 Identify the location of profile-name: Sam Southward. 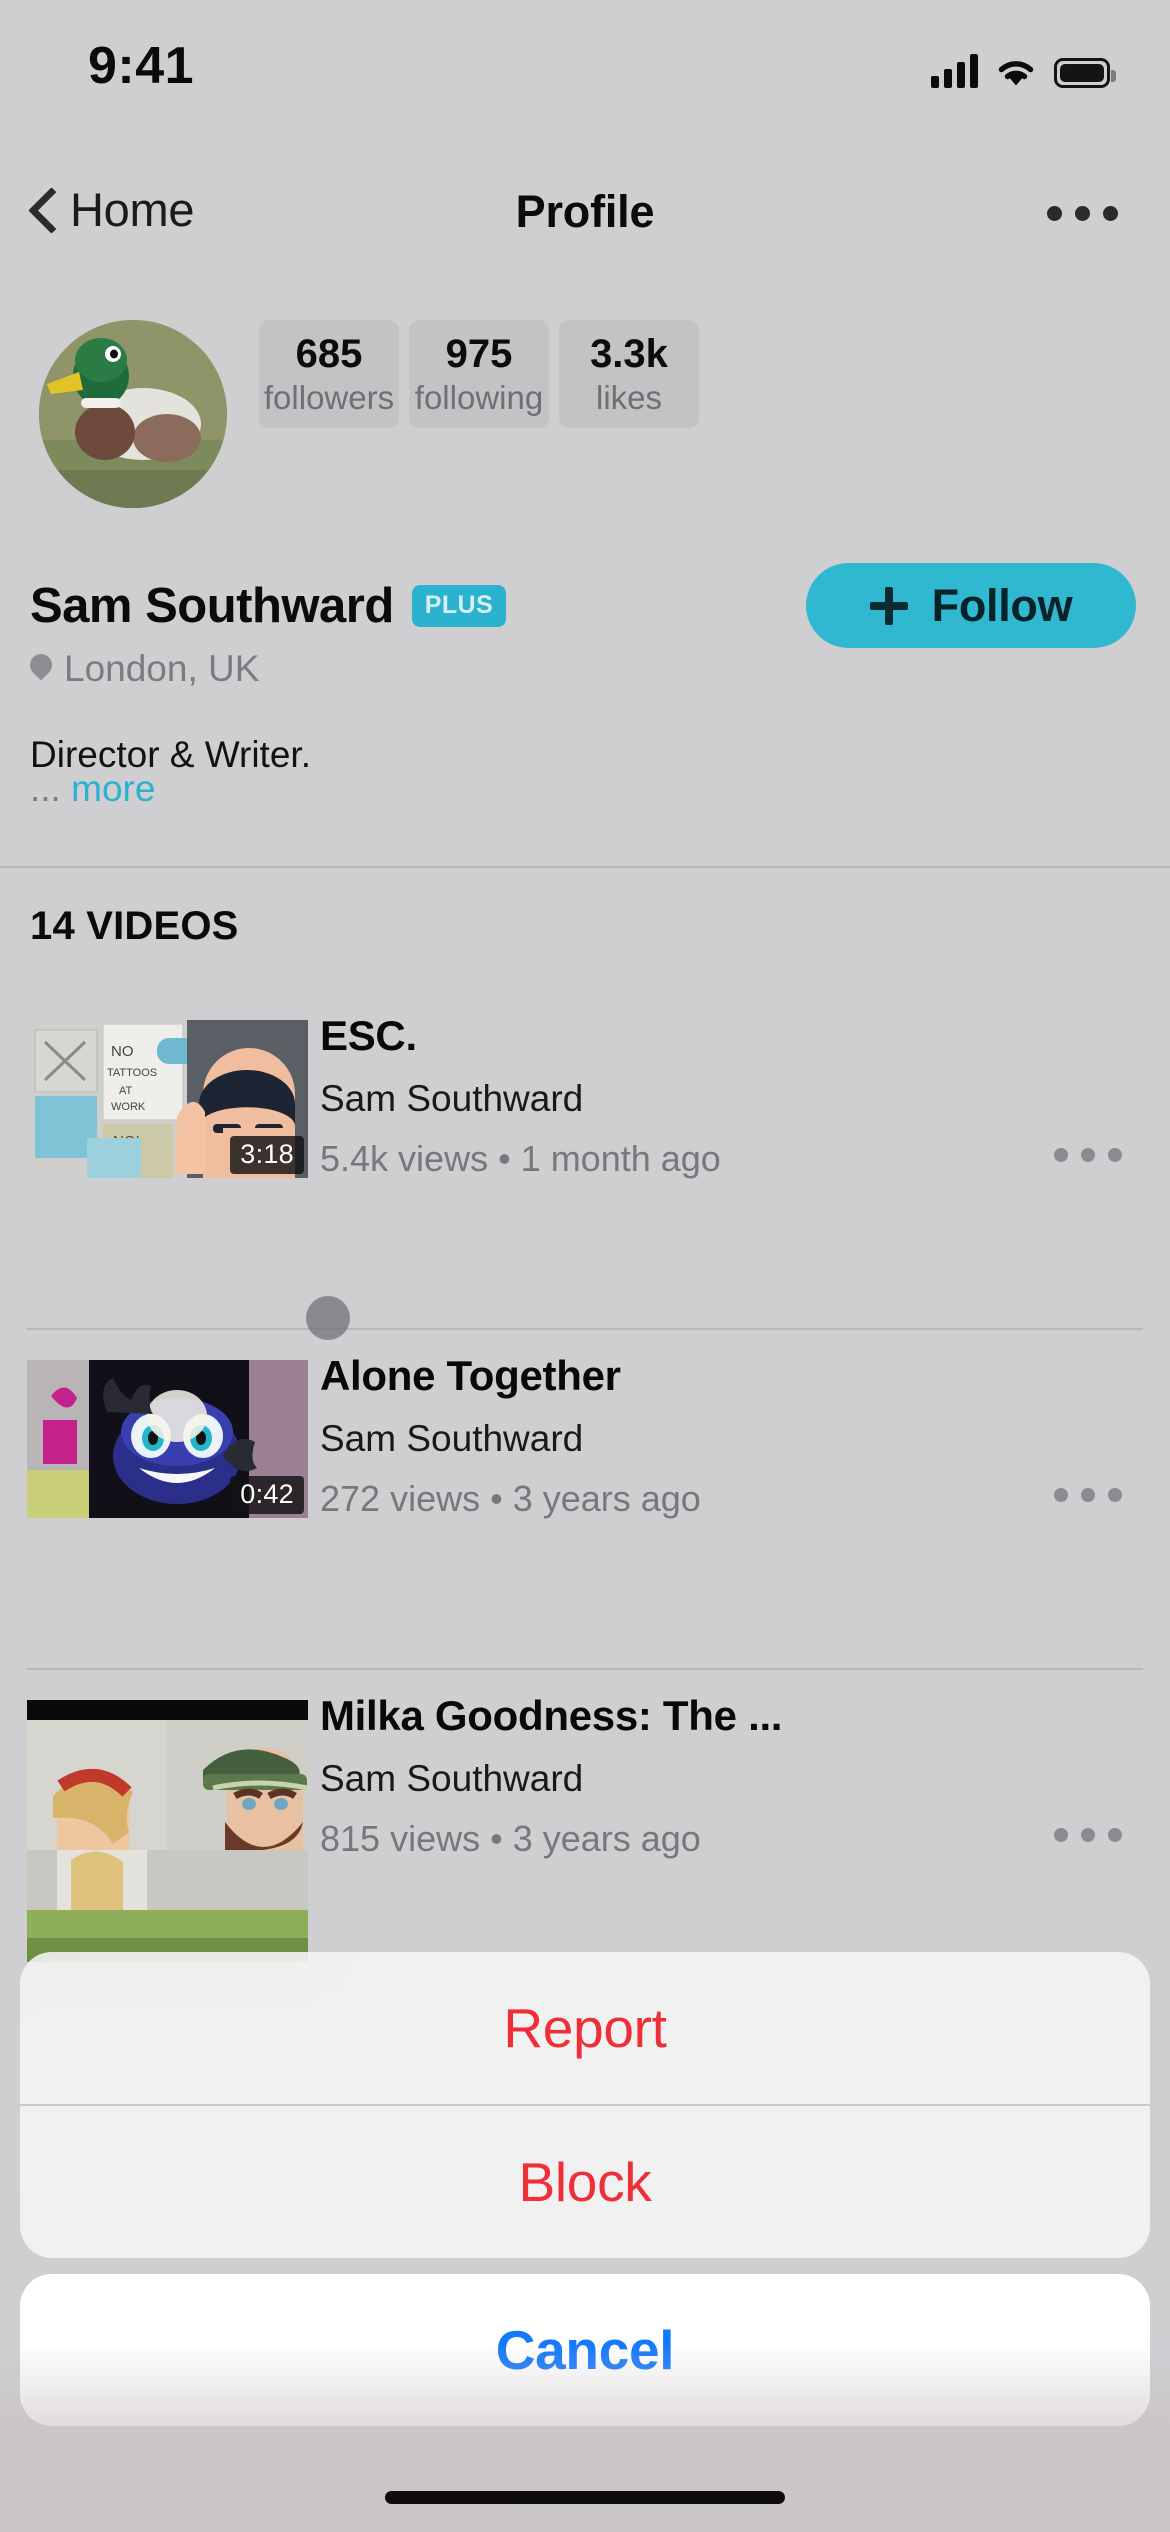
(212, 606).